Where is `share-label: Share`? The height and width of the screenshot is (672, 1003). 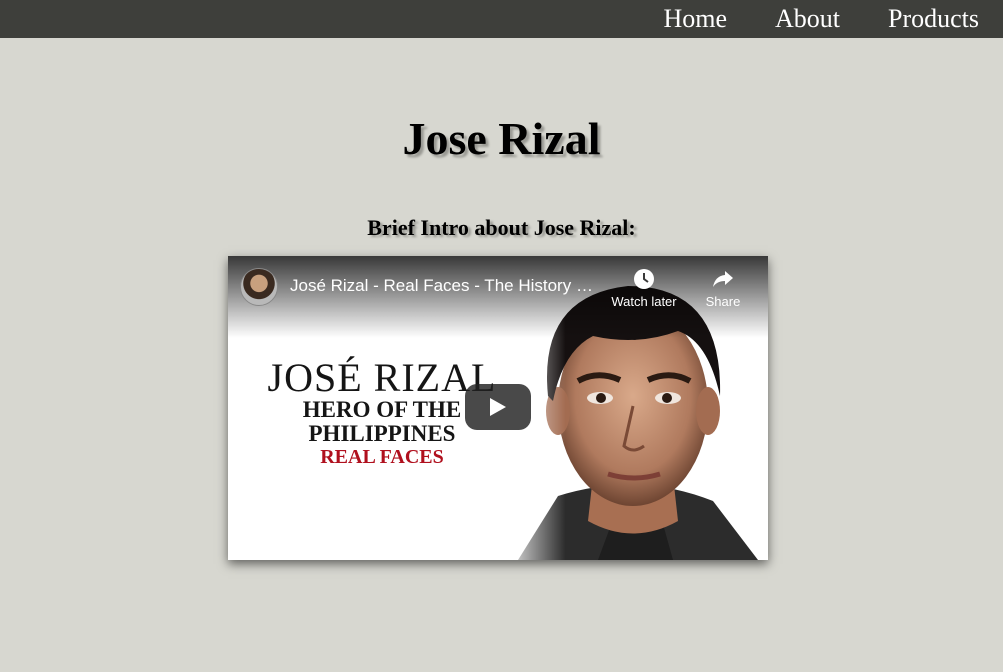
share-label: Share is located at coordinates (723, 301).